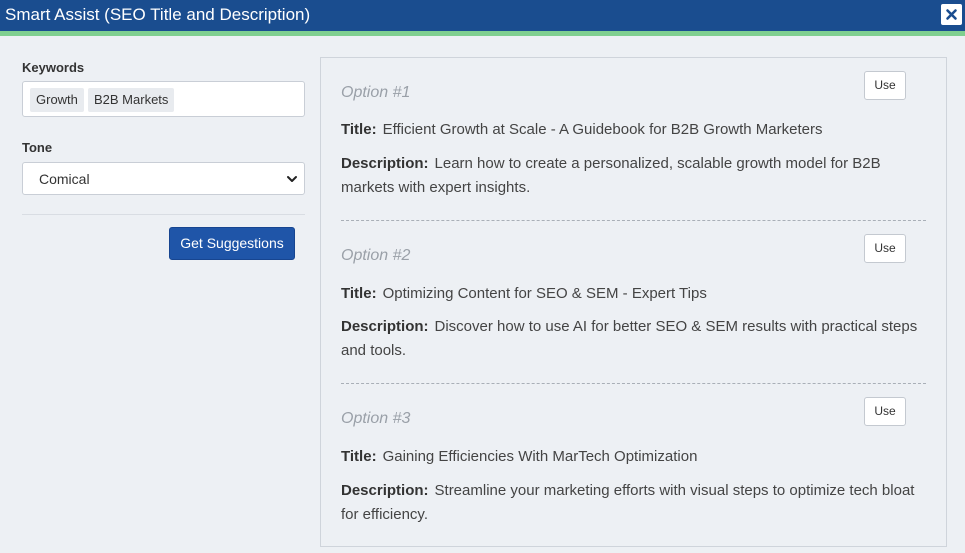 The image size is (965, 553). Describe the element at coordinates (292, 179) in the screenshot. I see `chevron-down-icon` at that location.